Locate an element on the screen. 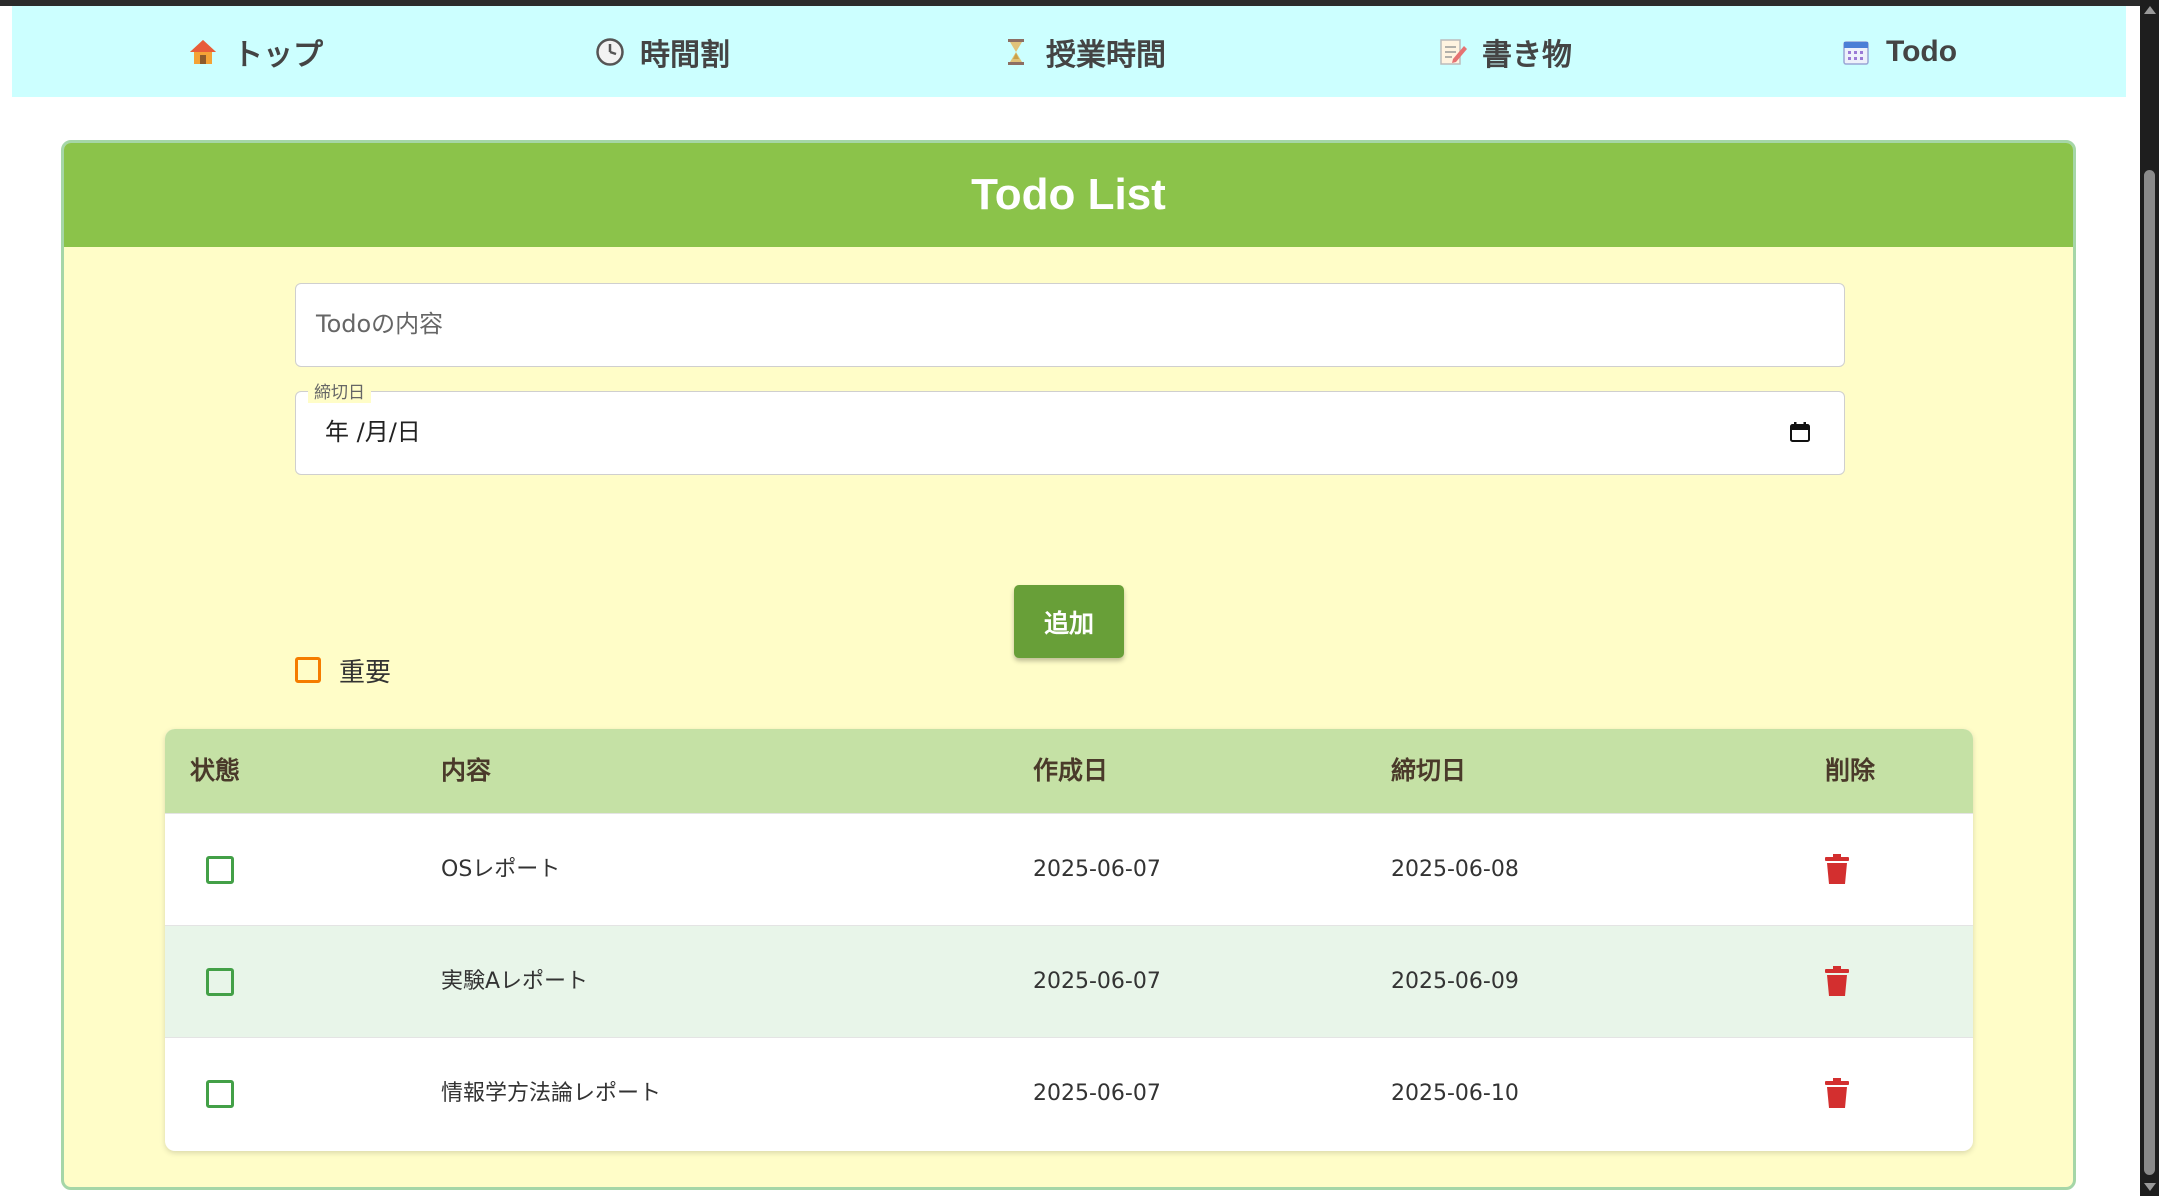  row-content: 実験Aレポート is located at coordinates (515, 981).